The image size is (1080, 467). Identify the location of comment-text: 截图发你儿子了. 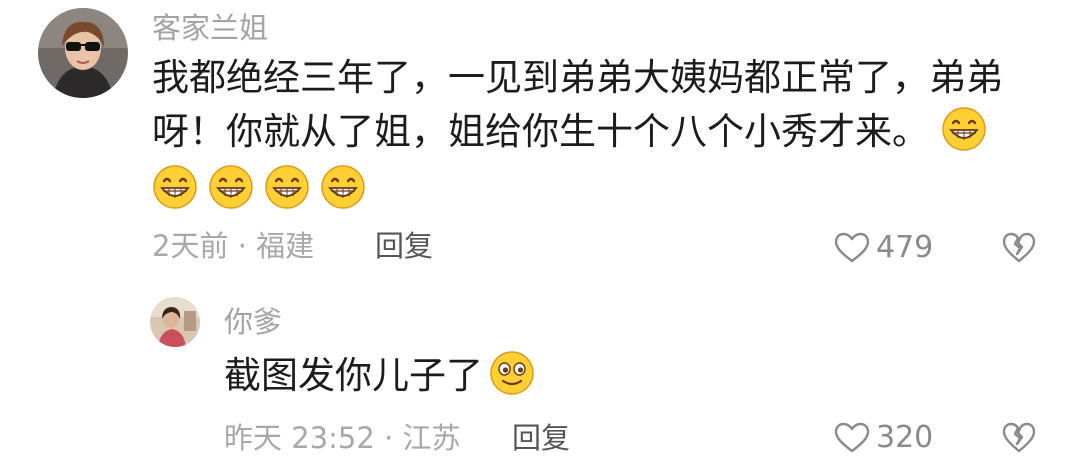
(384, 376).